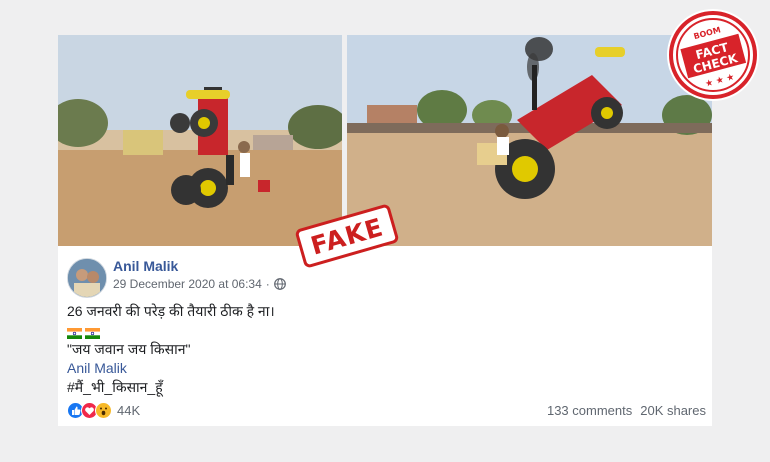 The width and height of the screenshot is (770, 462). Describe the element at coordinates (145, 266) in the screenshot. I see `author-name: Anil Malik` at that location.